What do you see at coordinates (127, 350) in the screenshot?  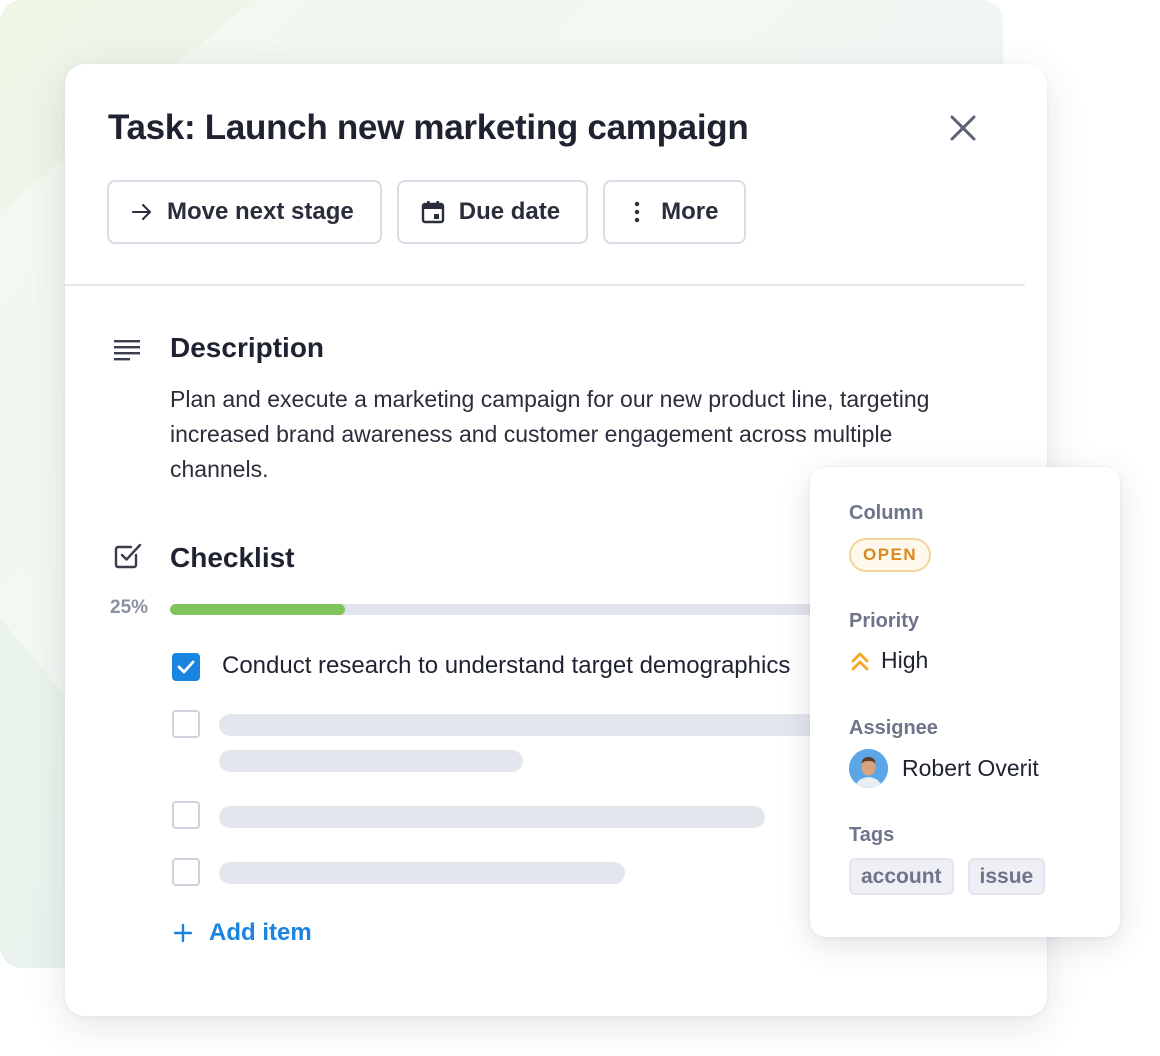 I see `text-lines-icon` at bounding box center [127, 350].